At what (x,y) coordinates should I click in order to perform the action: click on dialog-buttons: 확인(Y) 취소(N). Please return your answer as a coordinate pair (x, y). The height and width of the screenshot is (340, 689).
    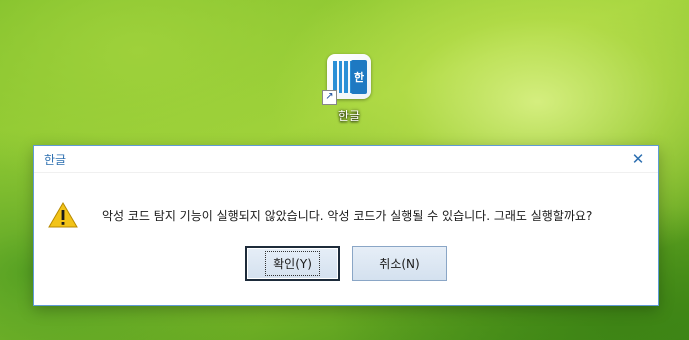
    Looking at the image, I should click on (346, 263).